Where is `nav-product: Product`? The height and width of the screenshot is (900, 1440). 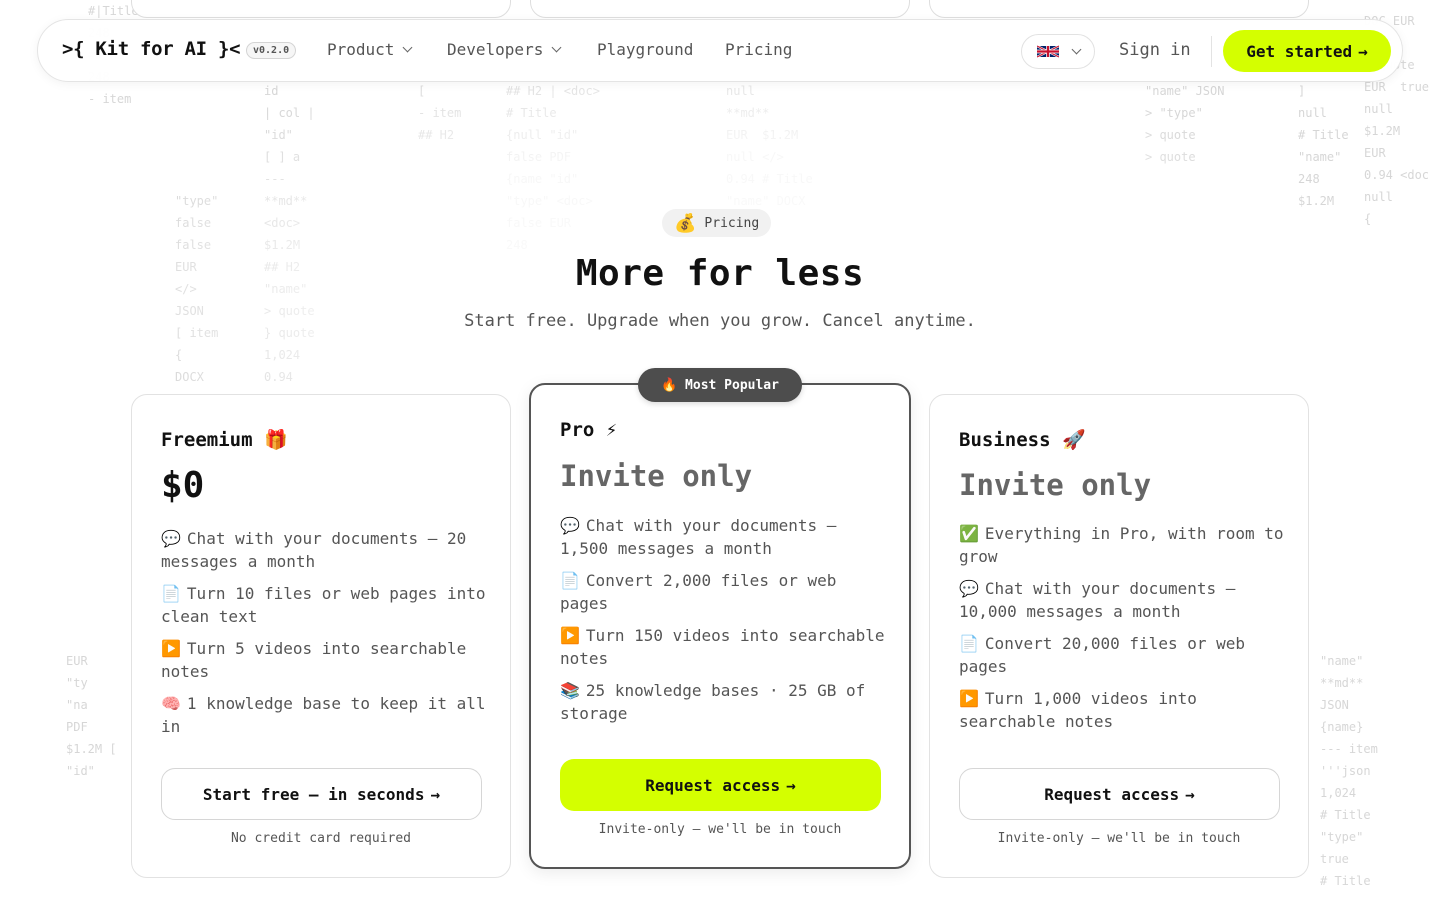 nav-product: Product is located at coordinates (370, 49).